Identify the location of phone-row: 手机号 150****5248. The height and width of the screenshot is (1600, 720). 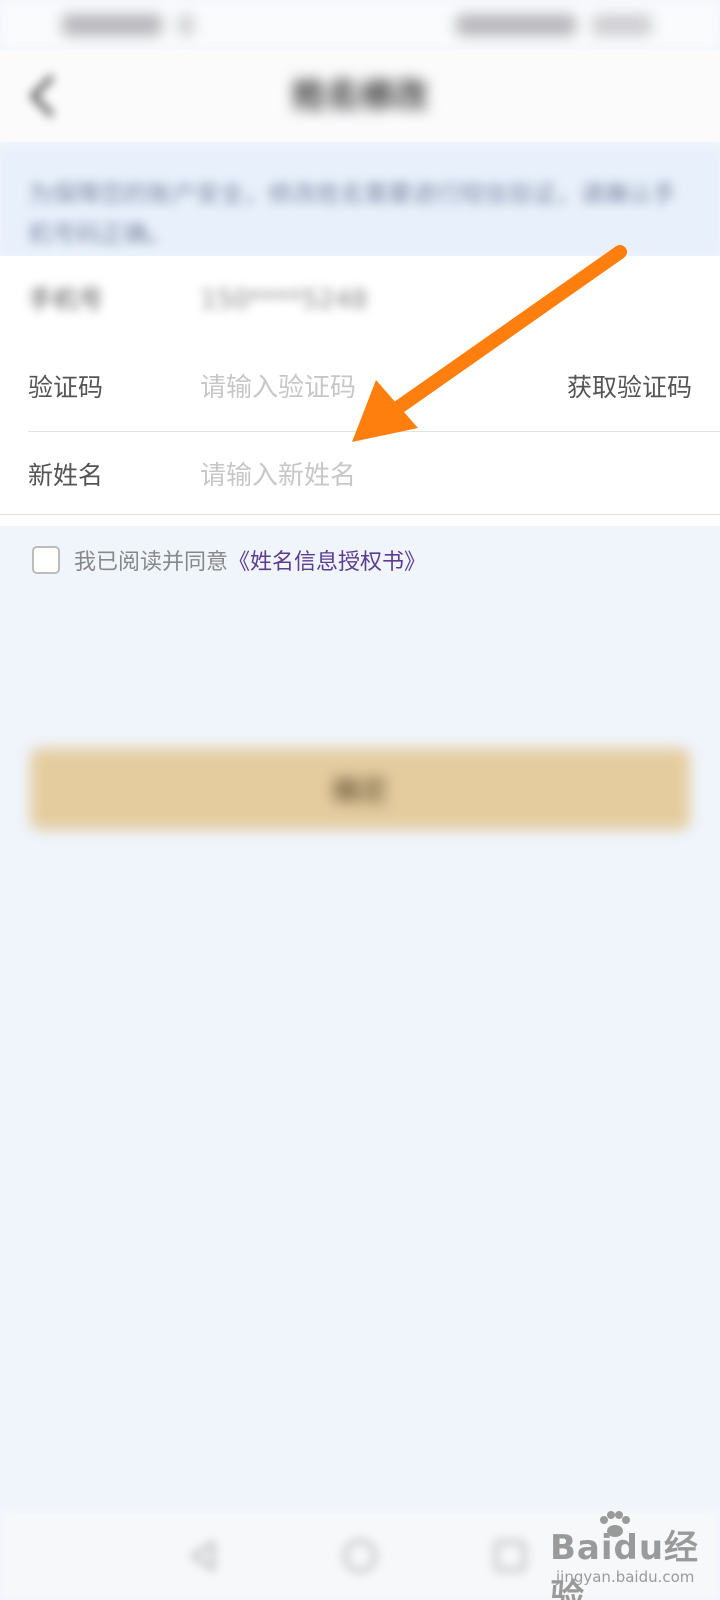
(360, 300).